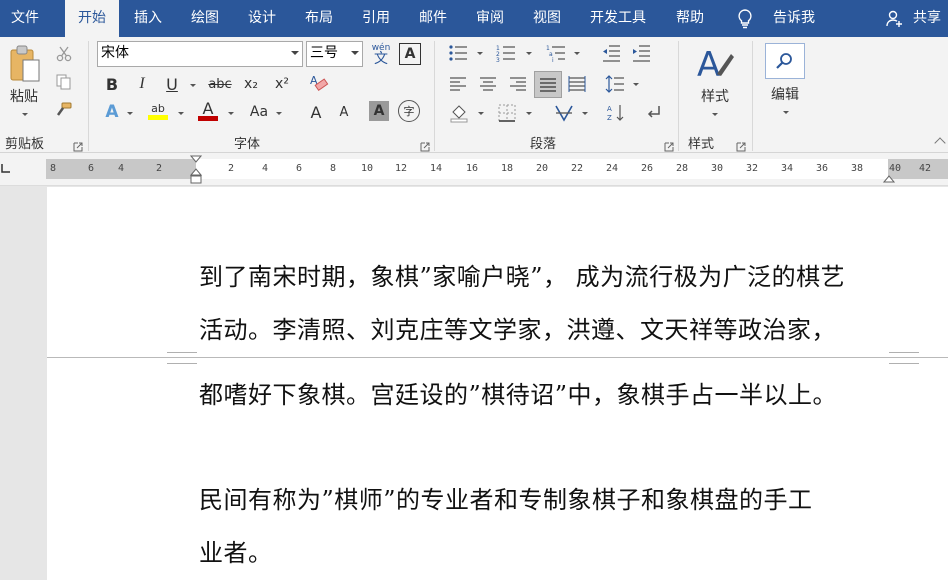  Describe the element at coordinates (159, 168) in the screenshot. I see `ruler-tick: 2` at that location.